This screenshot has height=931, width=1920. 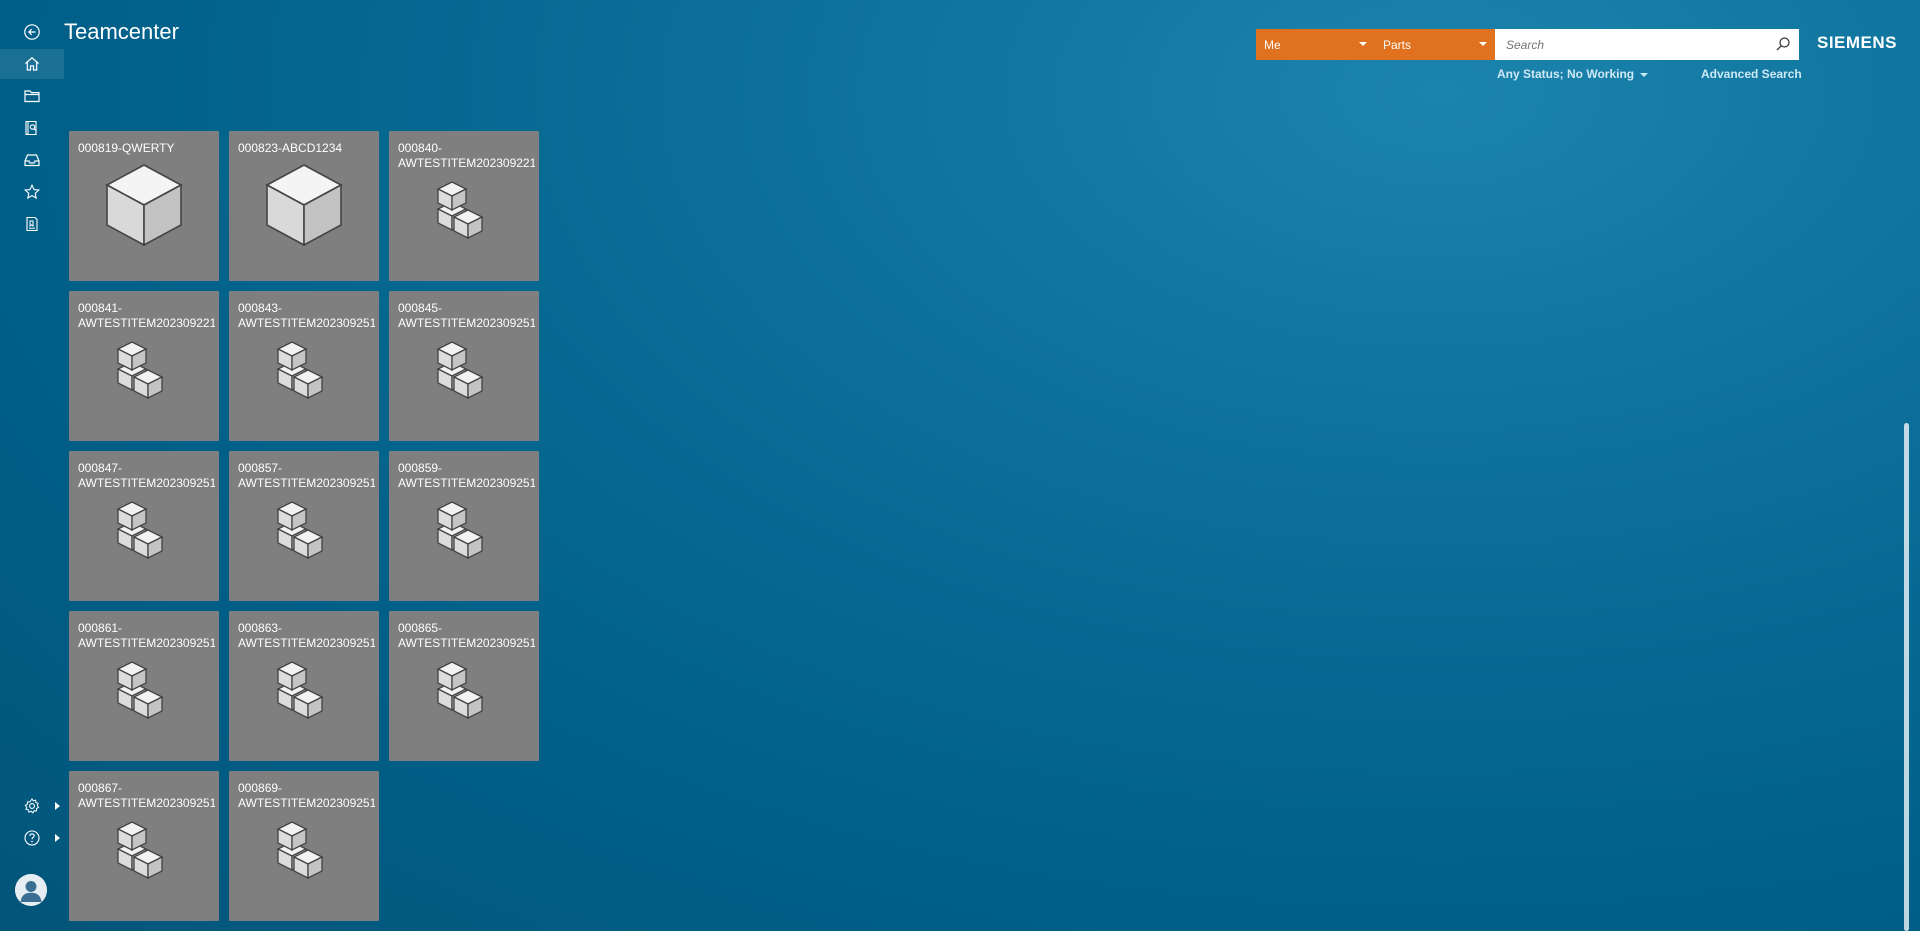 What do you see at coordinates (420, 148) in the screenshot?
I see `item-id: 000840-` at bounding box center [420, 148].